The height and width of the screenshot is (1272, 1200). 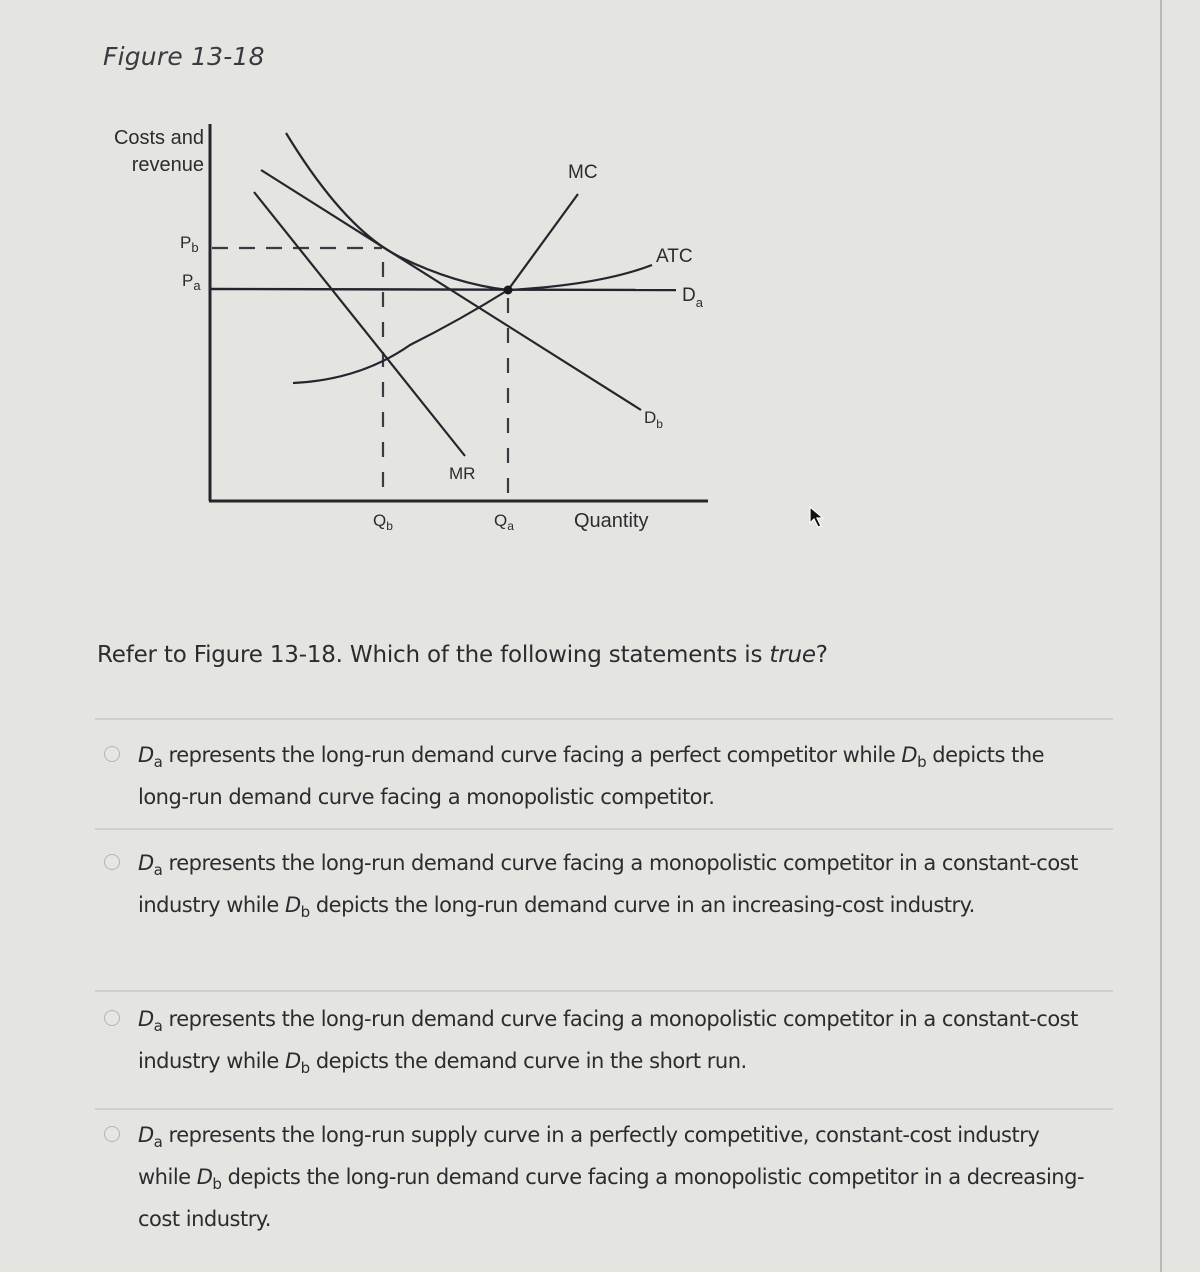 I want to click on atc-curve, so click(x=469, y=212).